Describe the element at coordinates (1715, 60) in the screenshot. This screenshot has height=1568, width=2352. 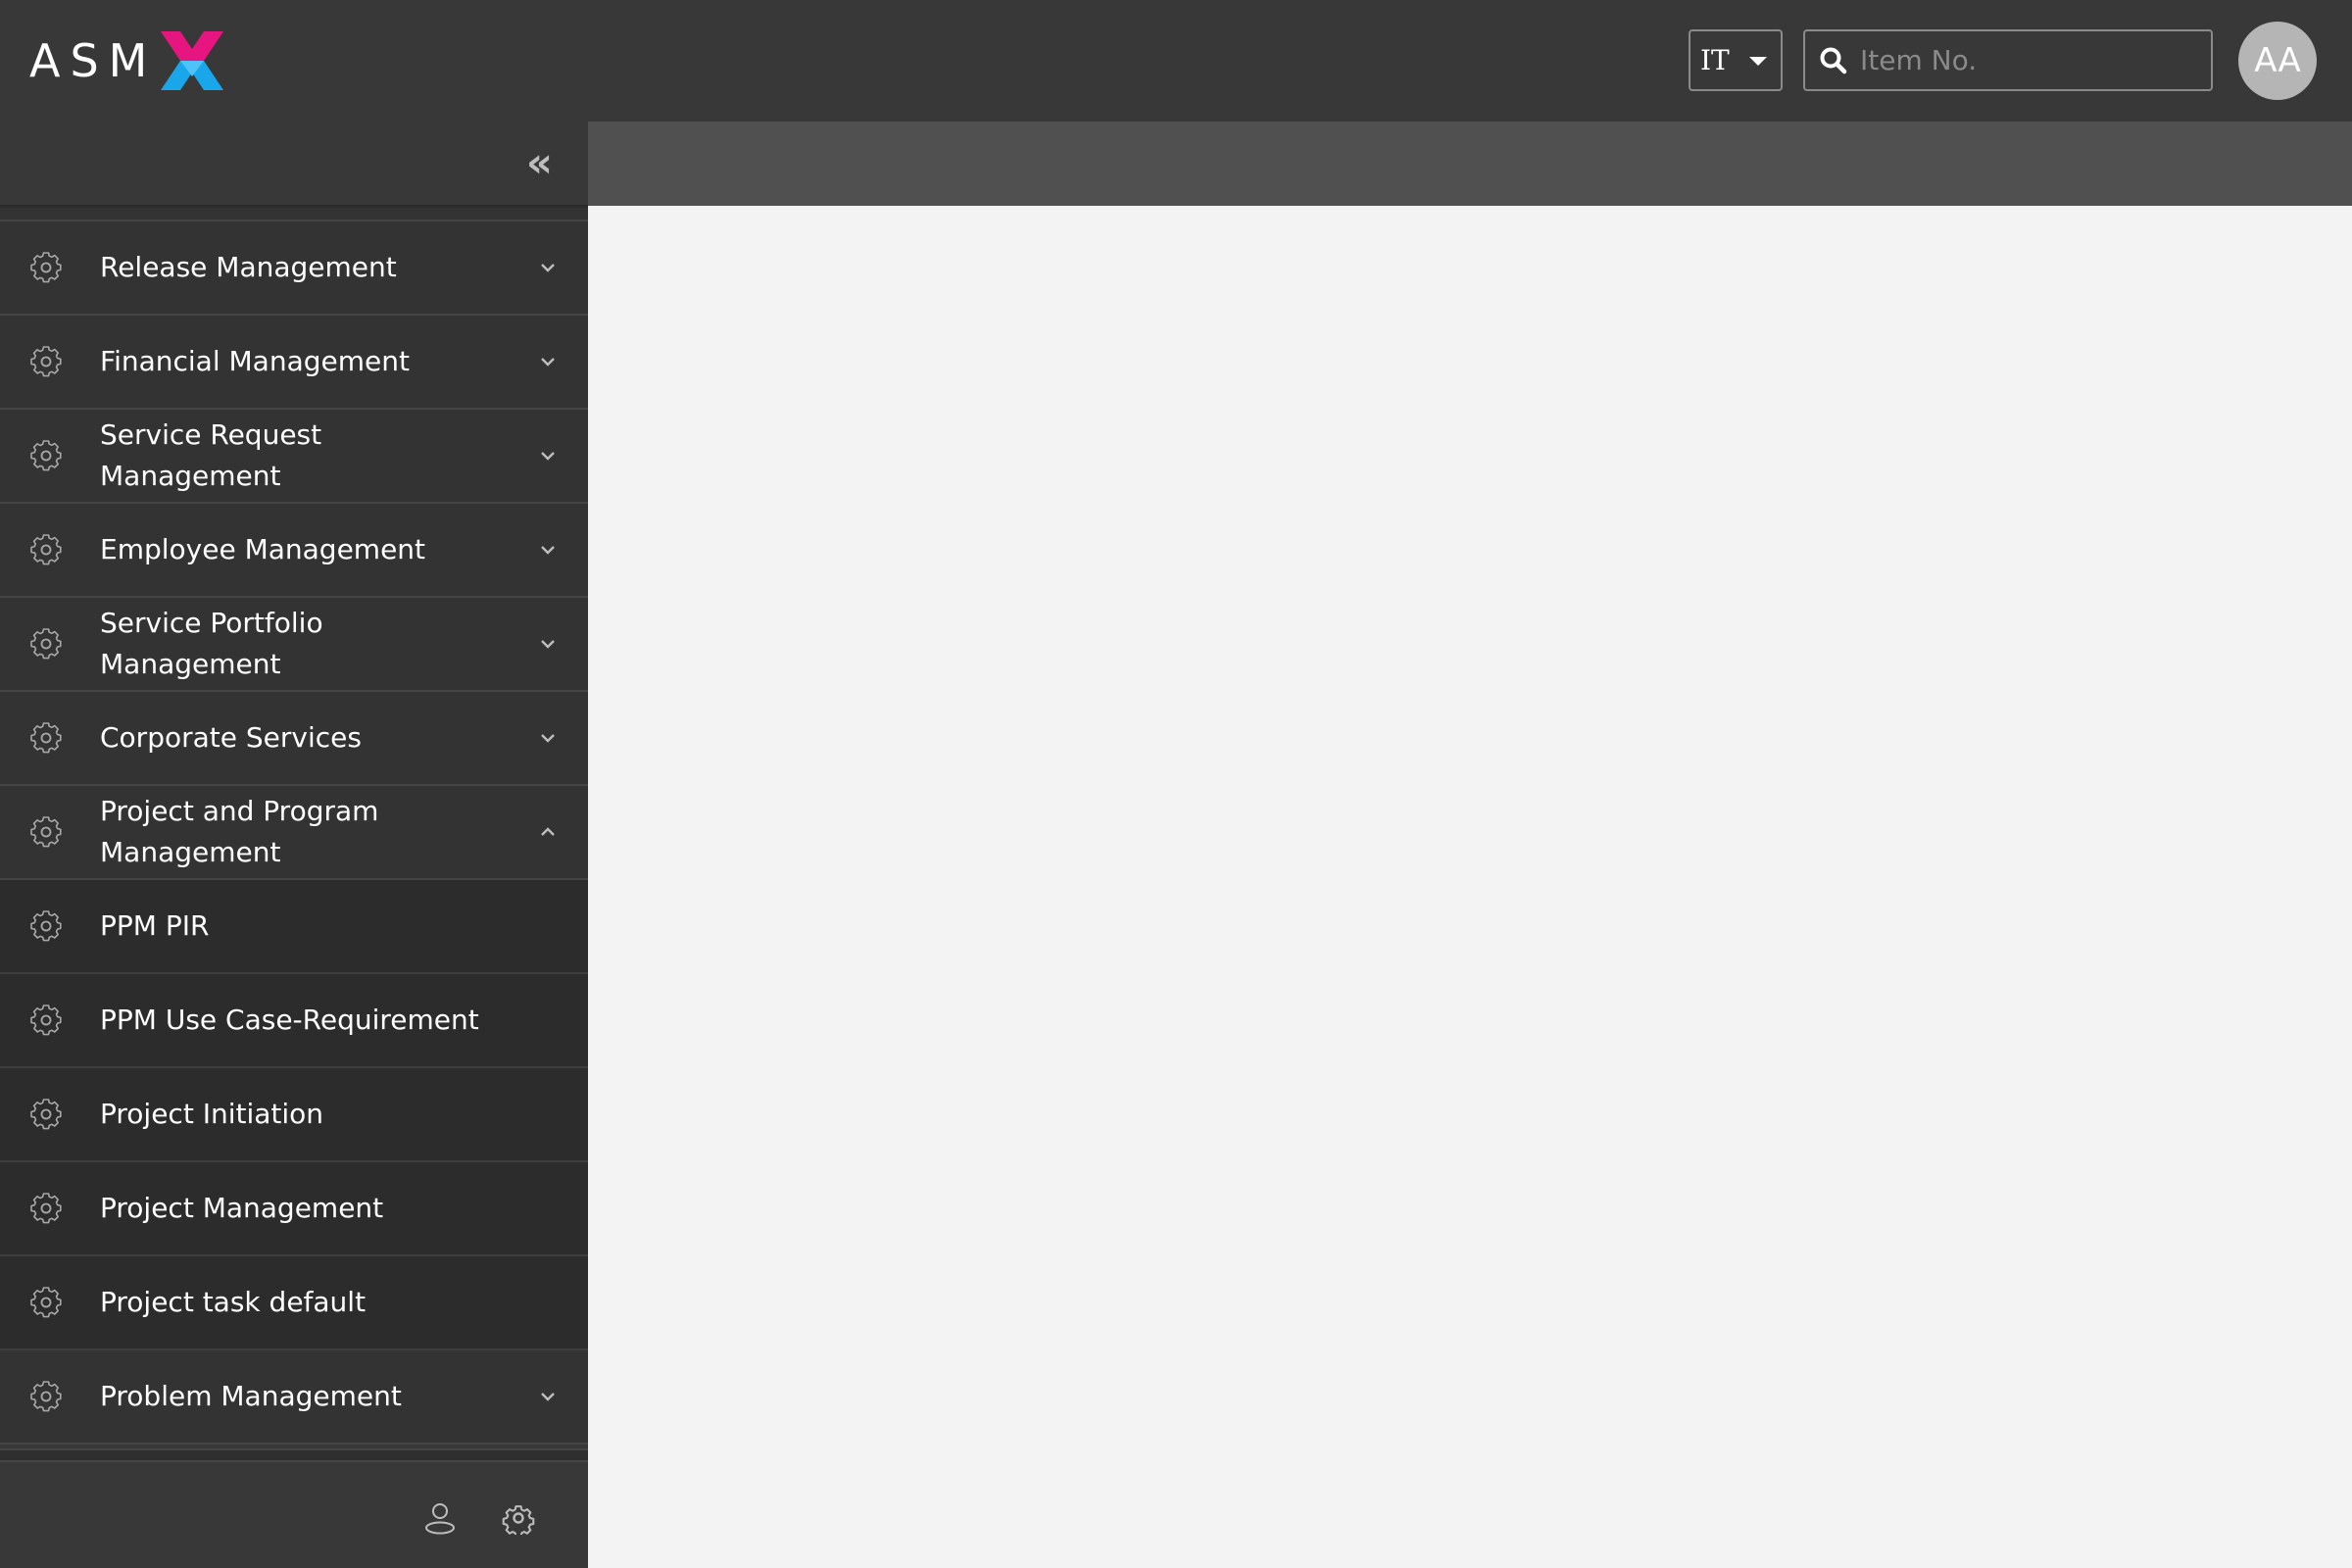
I see `domain-select-value: IT` at that location.